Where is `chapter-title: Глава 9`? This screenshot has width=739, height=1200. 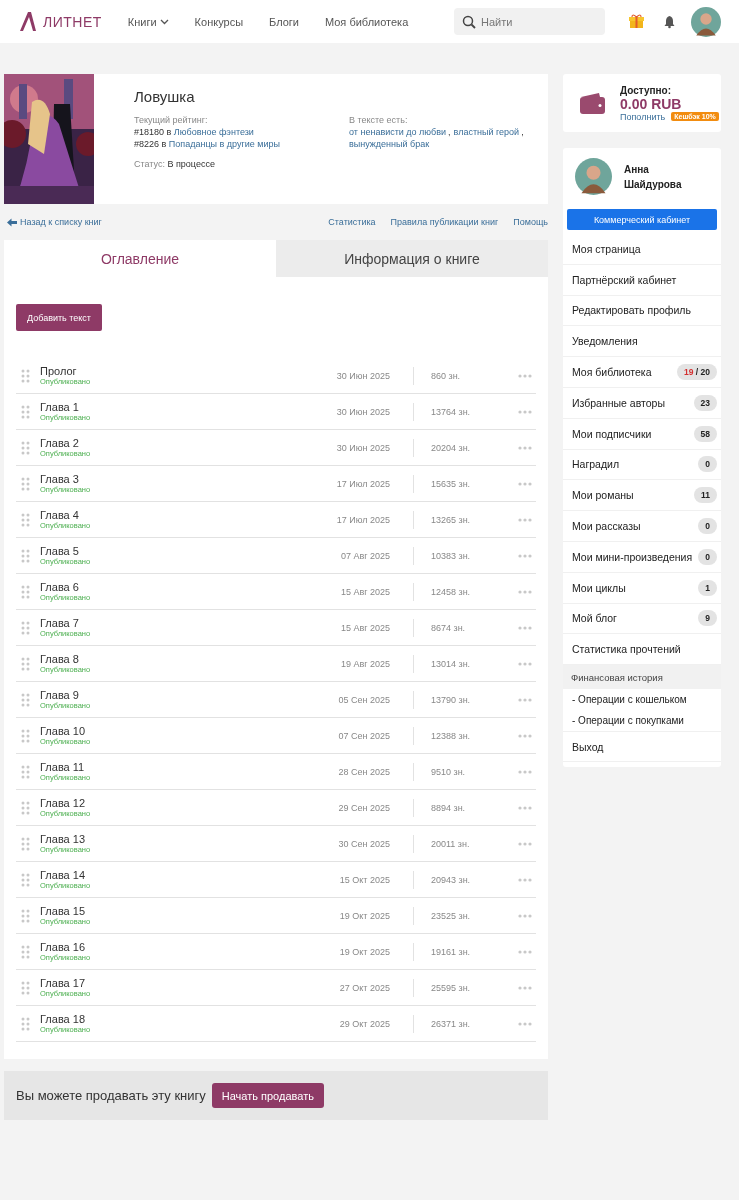
chapter-title: Глава 9 is located at coordinates (160, 694).